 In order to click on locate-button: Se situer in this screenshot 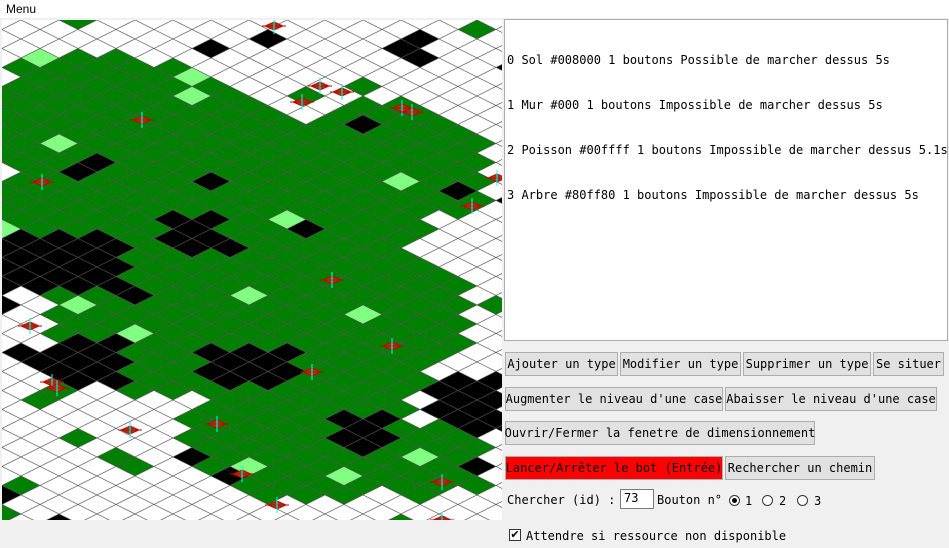, I will do `click(908, 364)`.